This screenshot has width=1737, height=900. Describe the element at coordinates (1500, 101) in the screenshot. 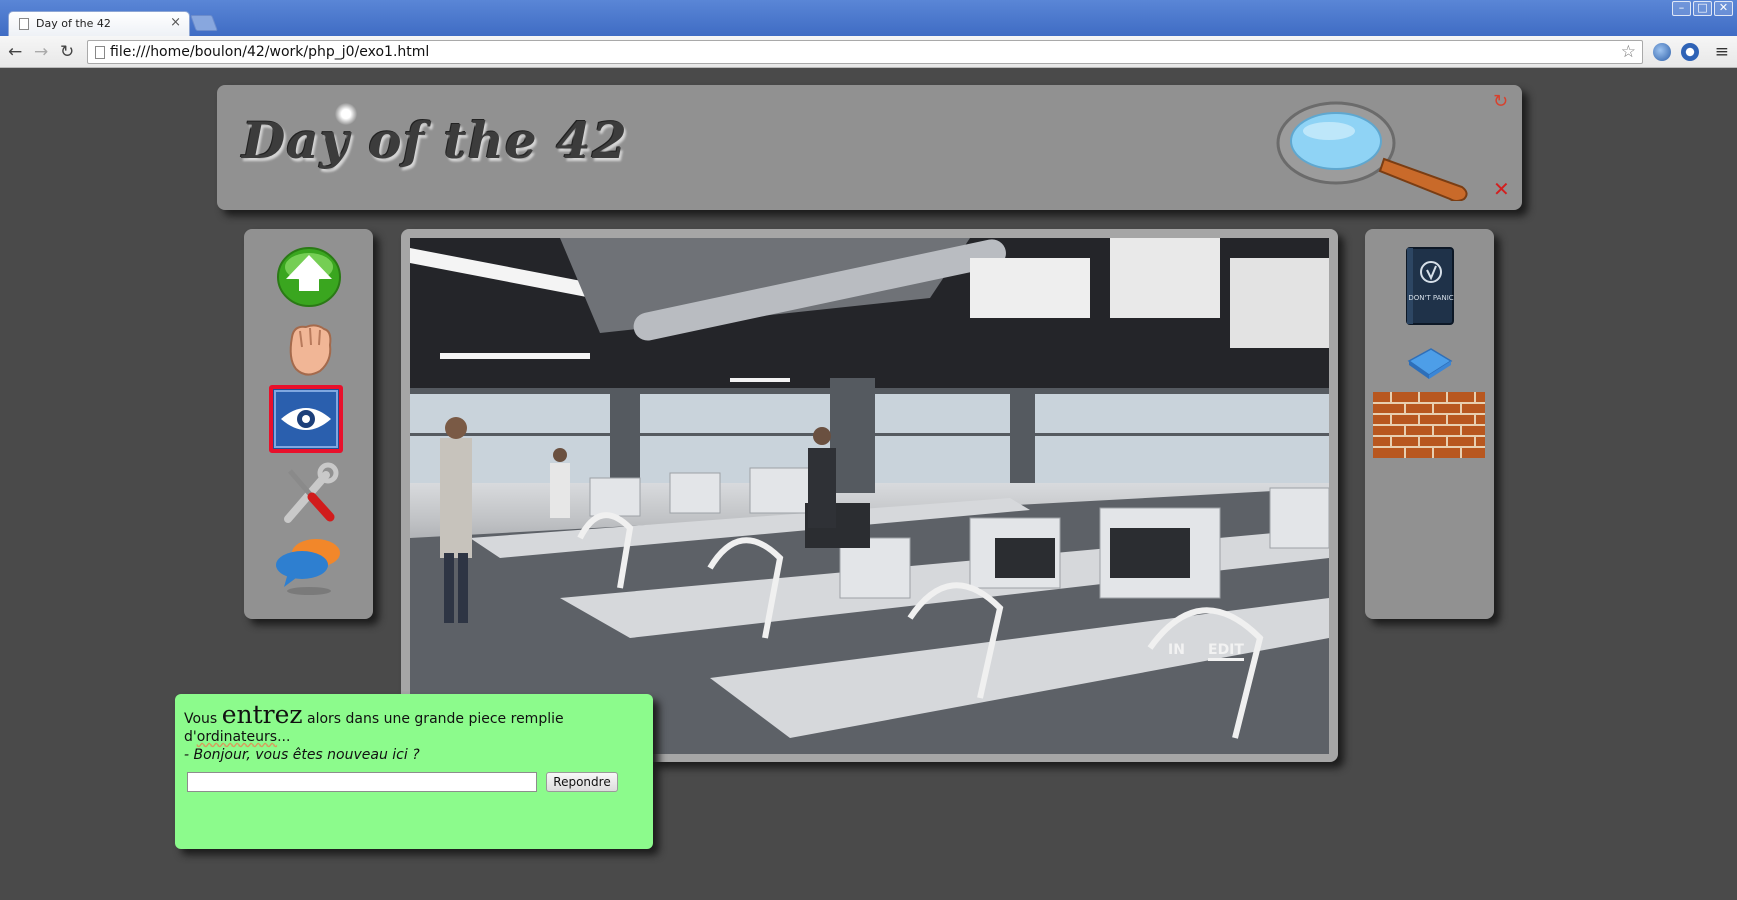

I see `refresh-icon: ↻` at that location.